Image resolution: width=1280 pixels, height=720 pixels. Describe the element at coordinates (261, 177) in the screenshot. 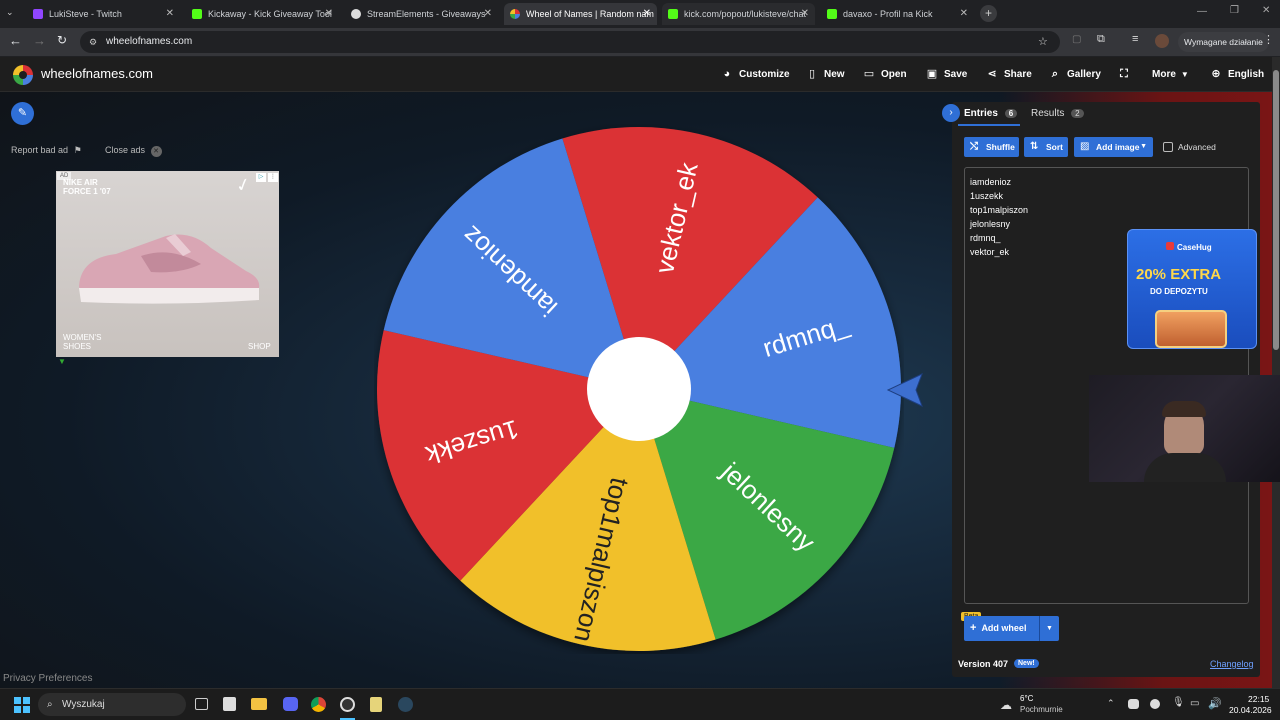

I see `adchoices-icon: ▷` at that location.